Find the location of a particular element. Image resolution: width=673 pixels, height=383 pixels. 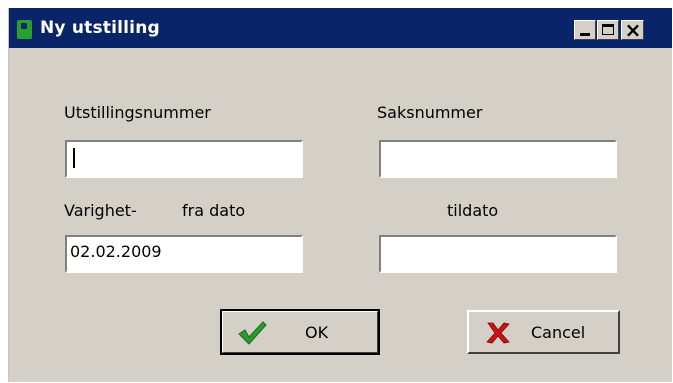

close-button: × is located at coordinates (632, 30).